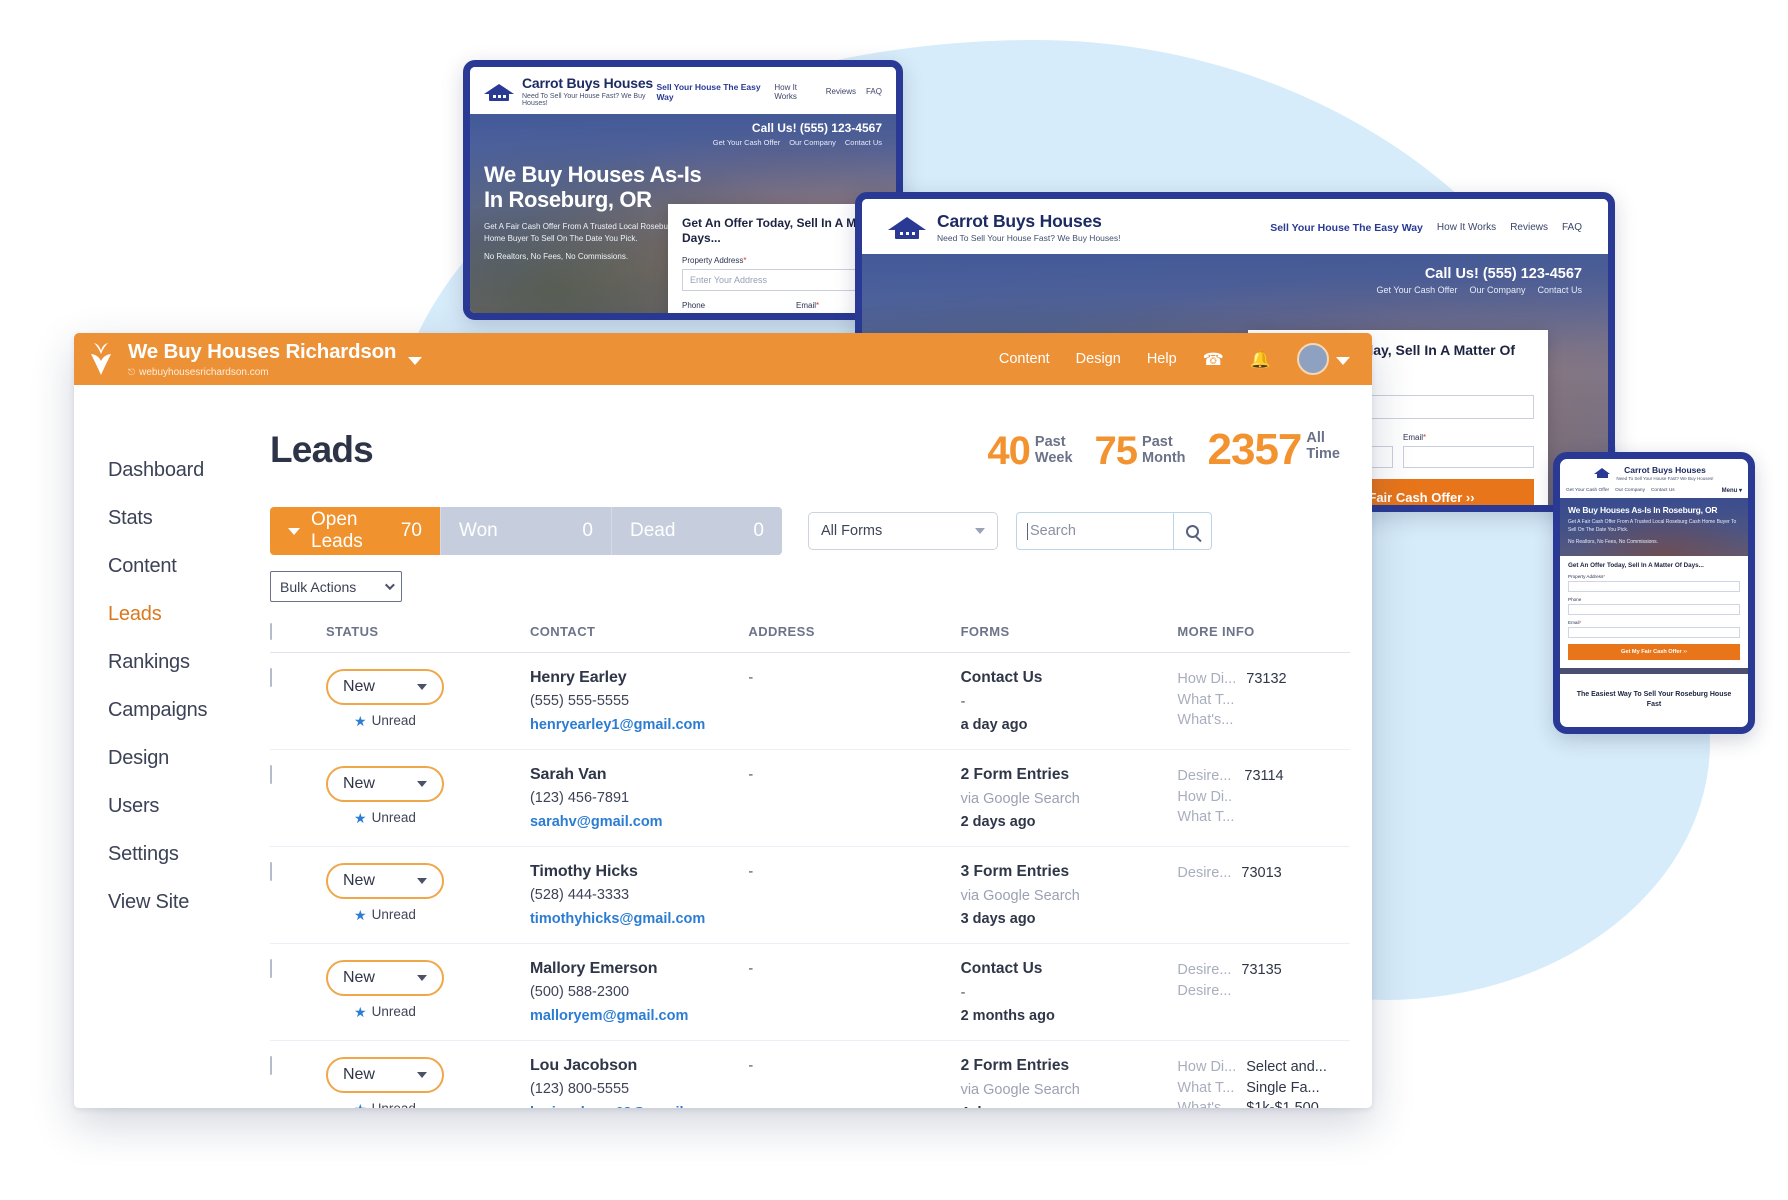 The image size is (1788, 1200). What do you see at coordinates (358, 686) in the screenshot?
I see `status-value: New` at bounding box center [358, 686].